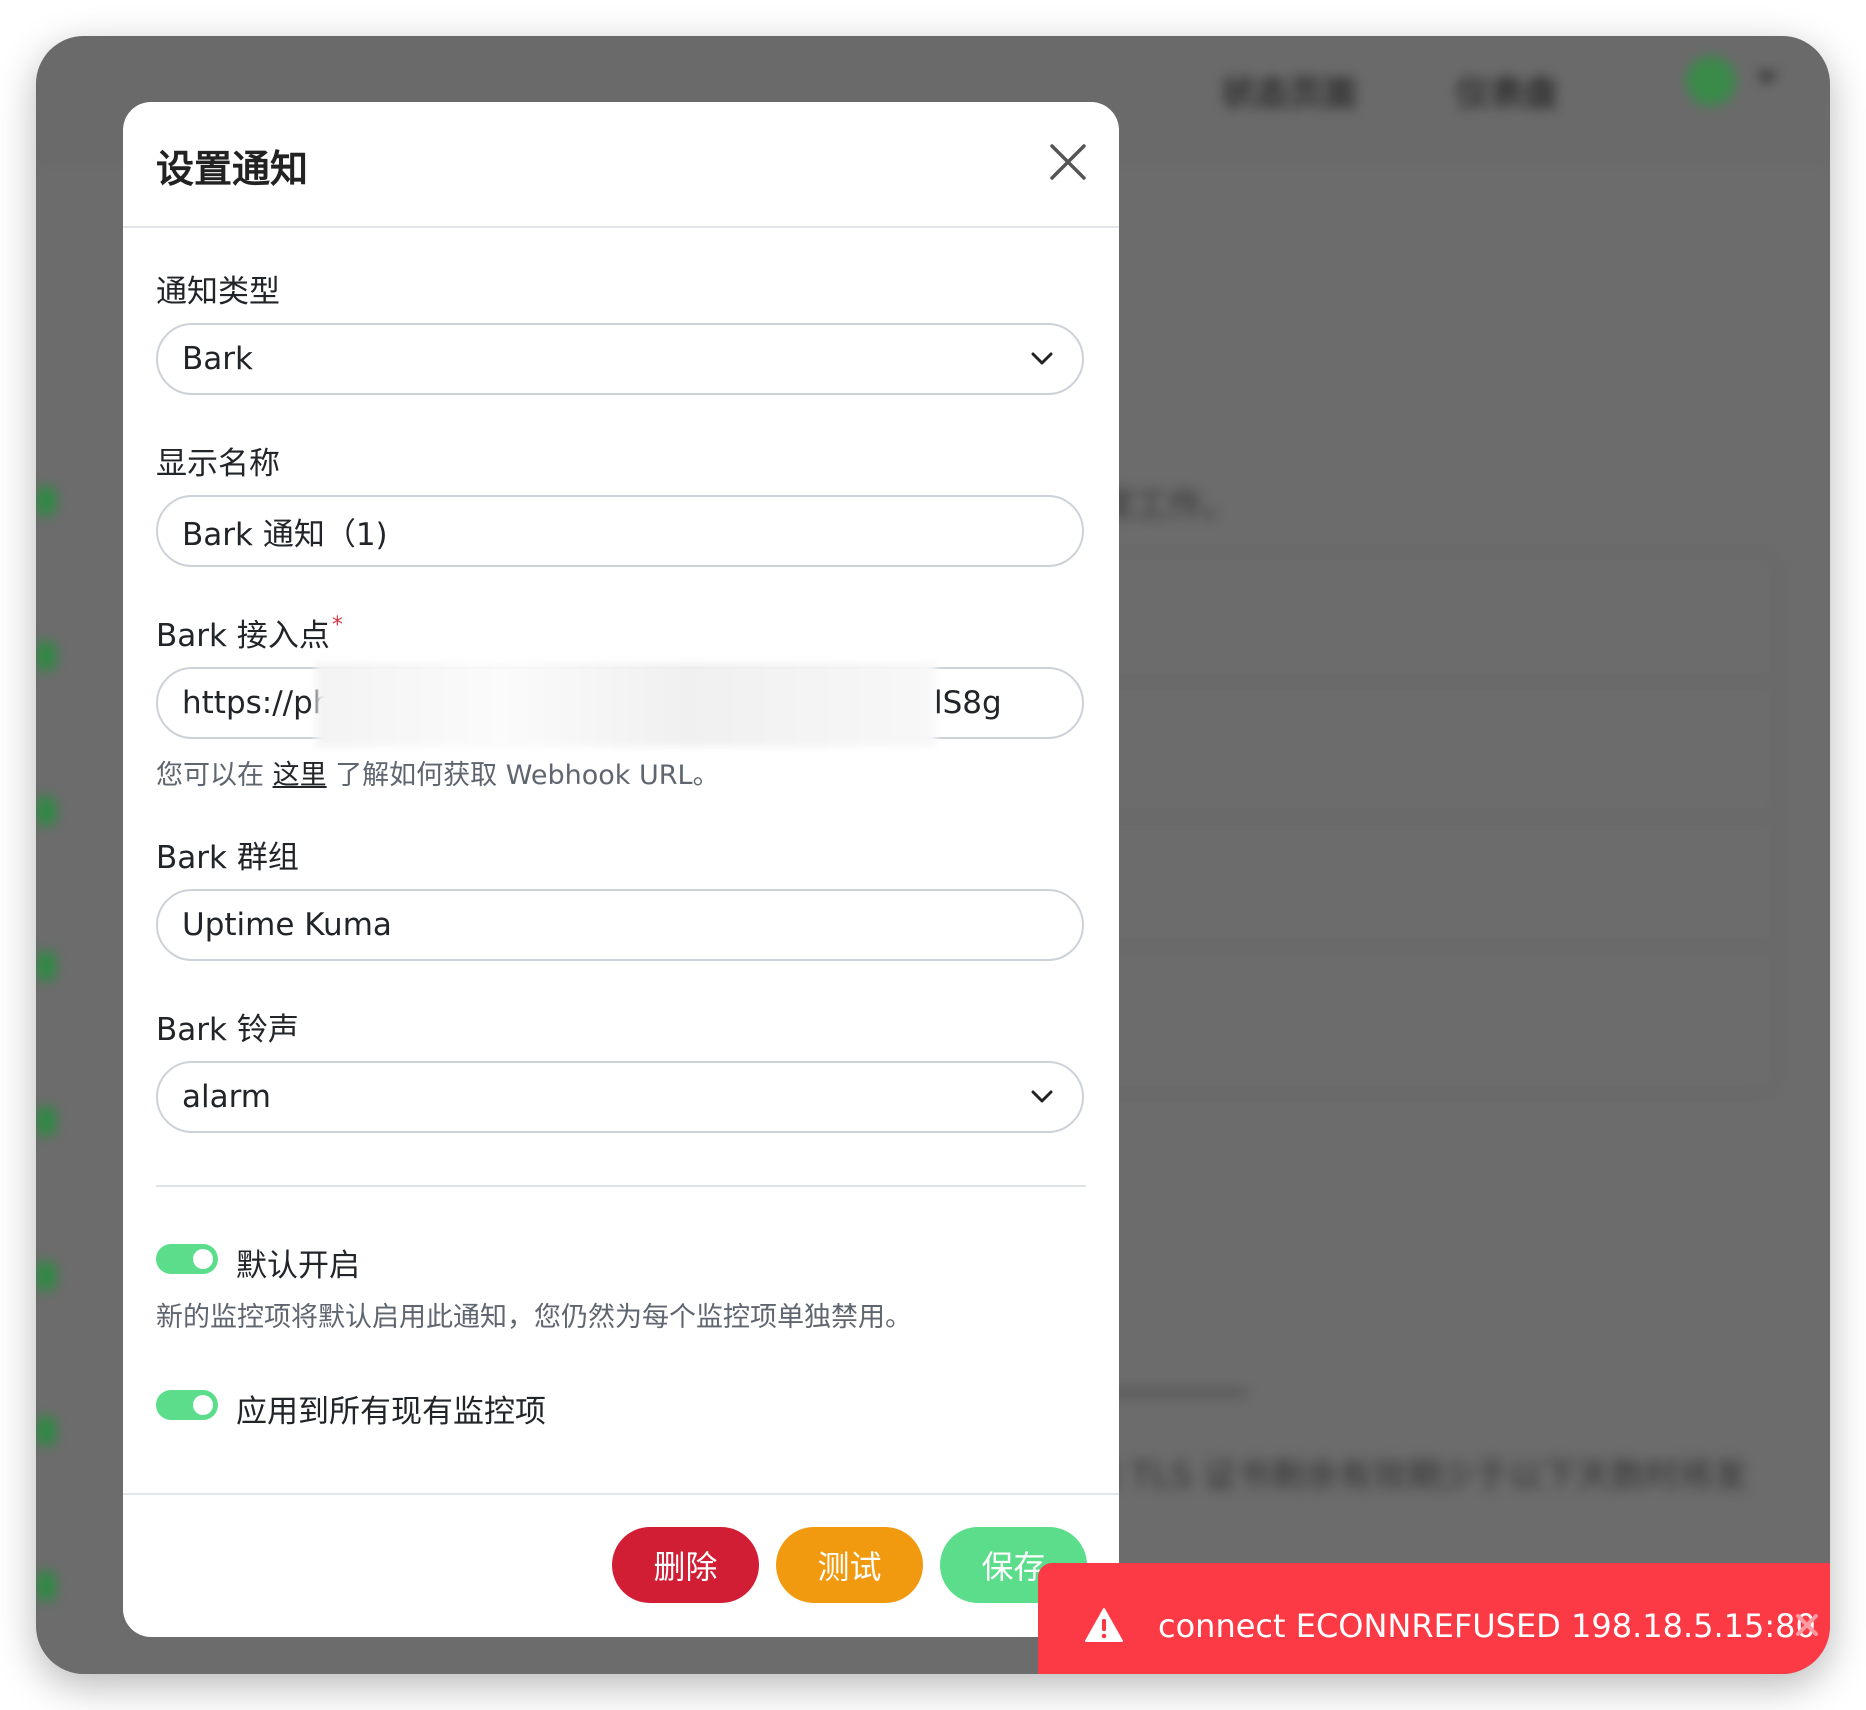 This screenshot has height=1710, width=1866. Describe the element at coordinates (621, 1494) in the screenshot. I see `footer-divider` at that location.